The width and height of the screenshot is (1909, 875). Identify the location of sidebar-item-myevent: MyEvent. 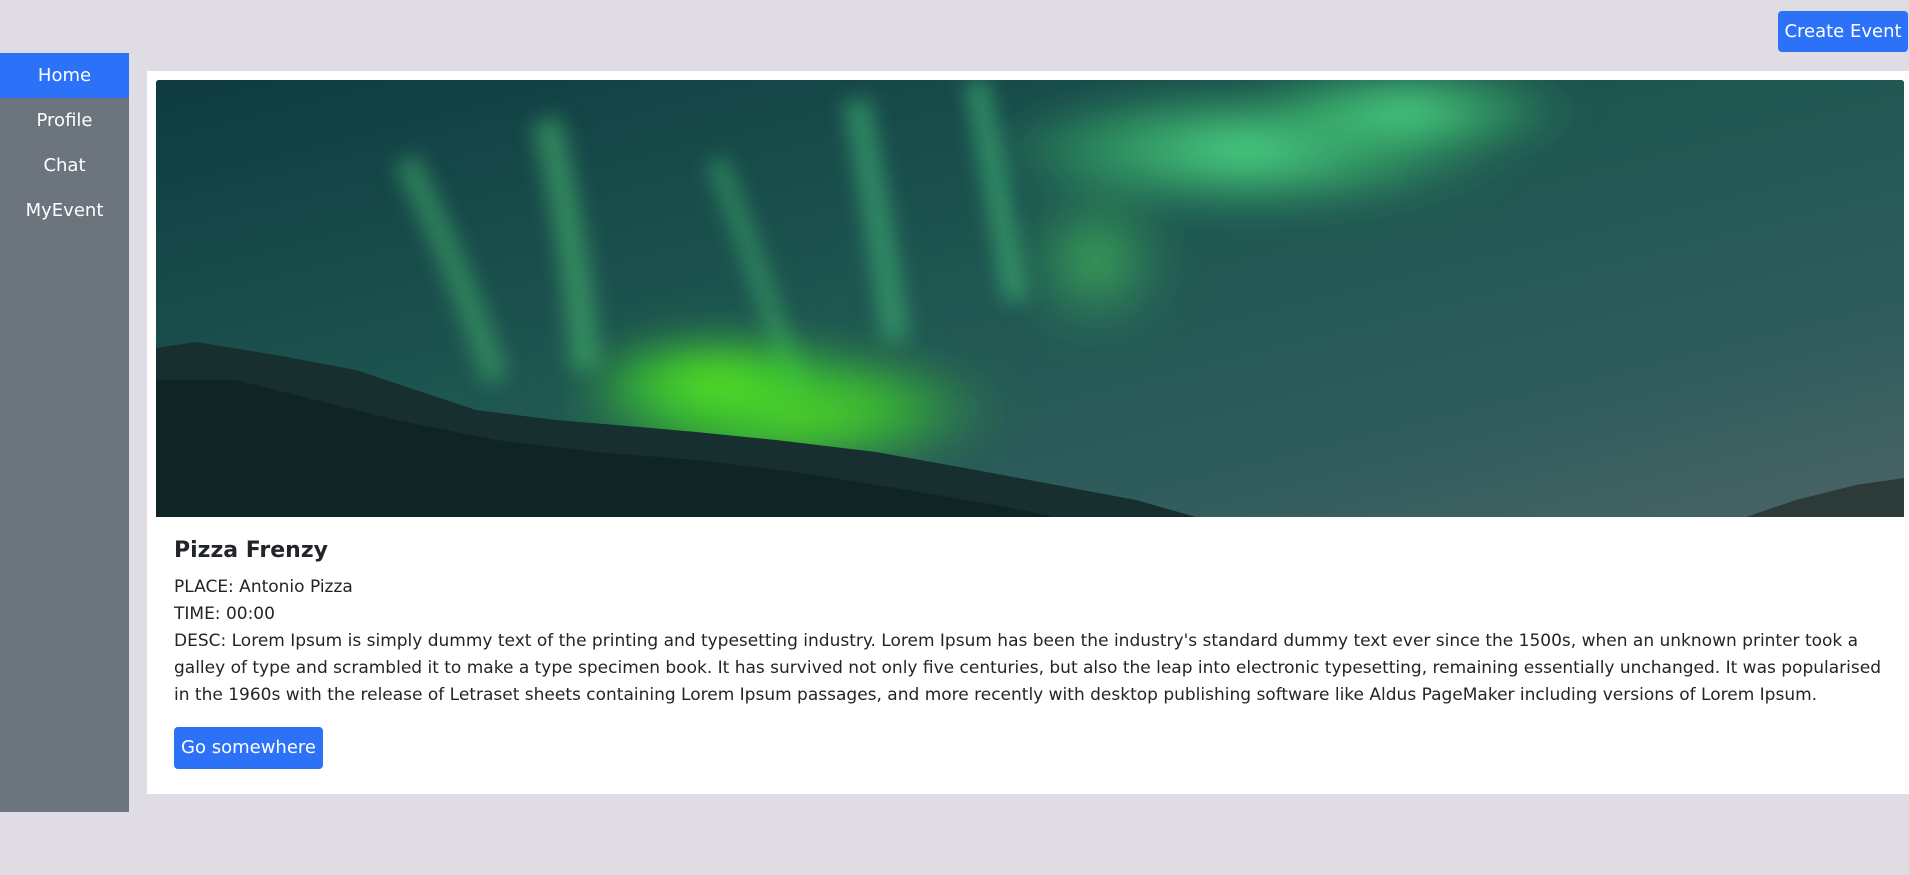
(64, 210).